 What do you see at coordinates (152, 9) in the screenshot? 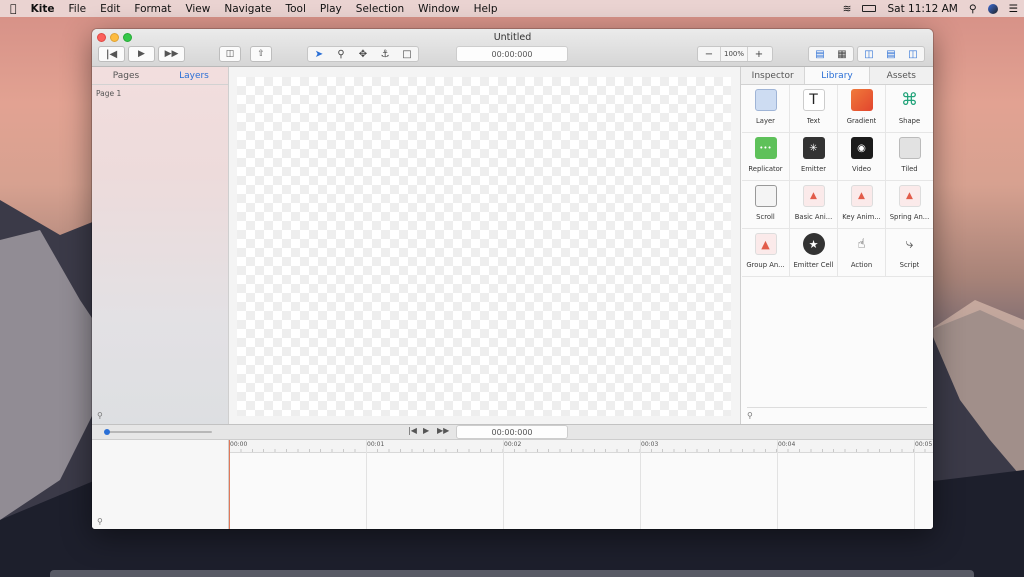
I see `menu-format: Format` at bounding box center [152, 9].